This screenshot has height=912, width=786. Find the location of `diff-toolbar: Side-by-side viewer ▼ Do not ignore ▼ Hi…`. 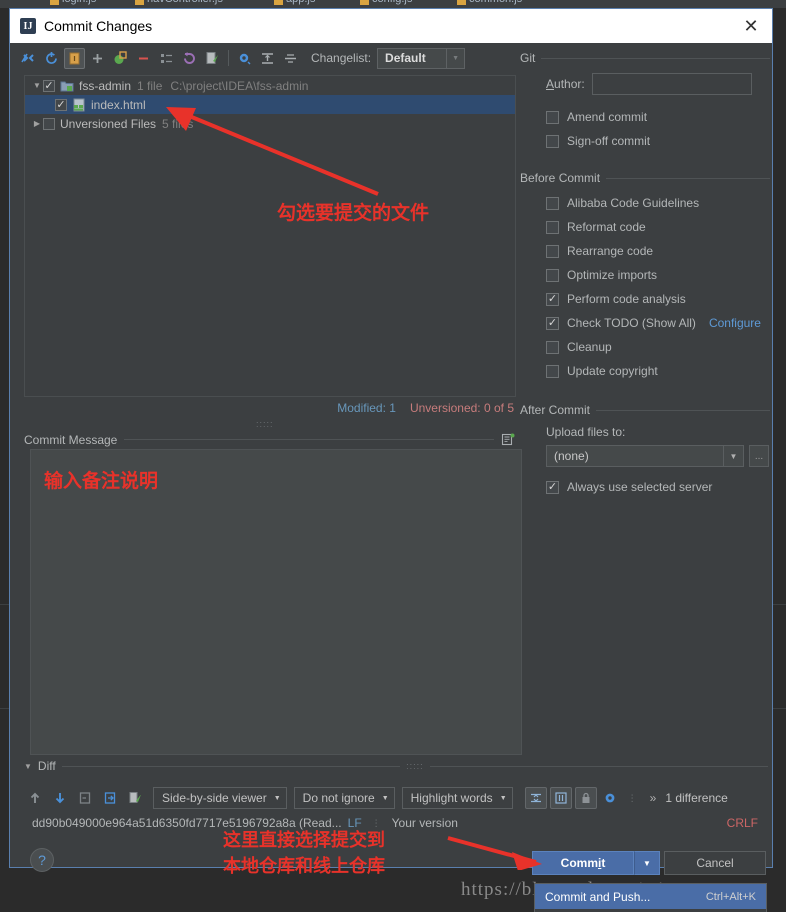

diff-toolbar: Side-by-side viewer ▼ Do not ignore ▼ Hi… is located at coordinates (400, 798).